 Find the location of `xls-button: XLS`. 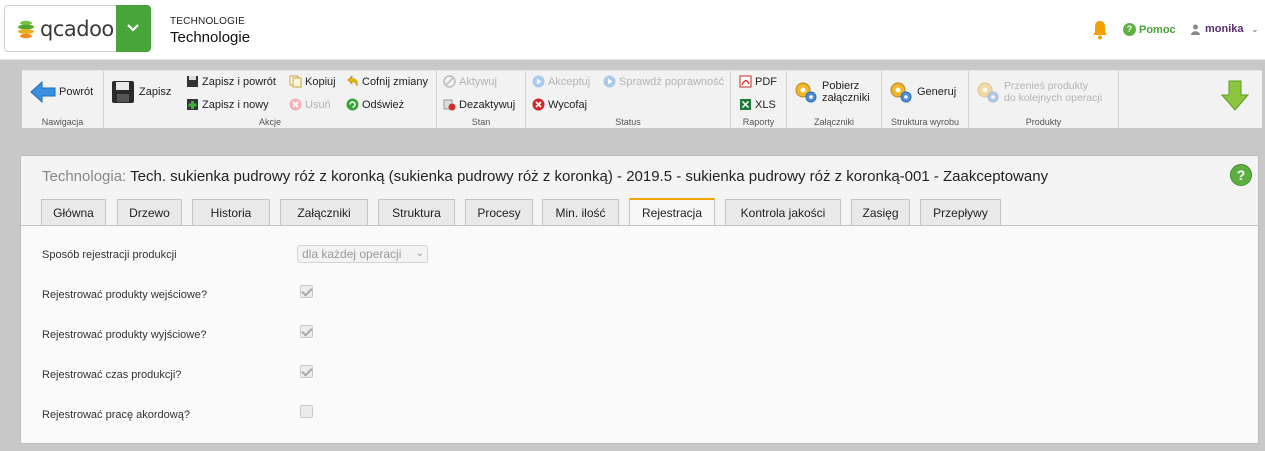

xls-button: XLS is located at coordinates (757, 104).